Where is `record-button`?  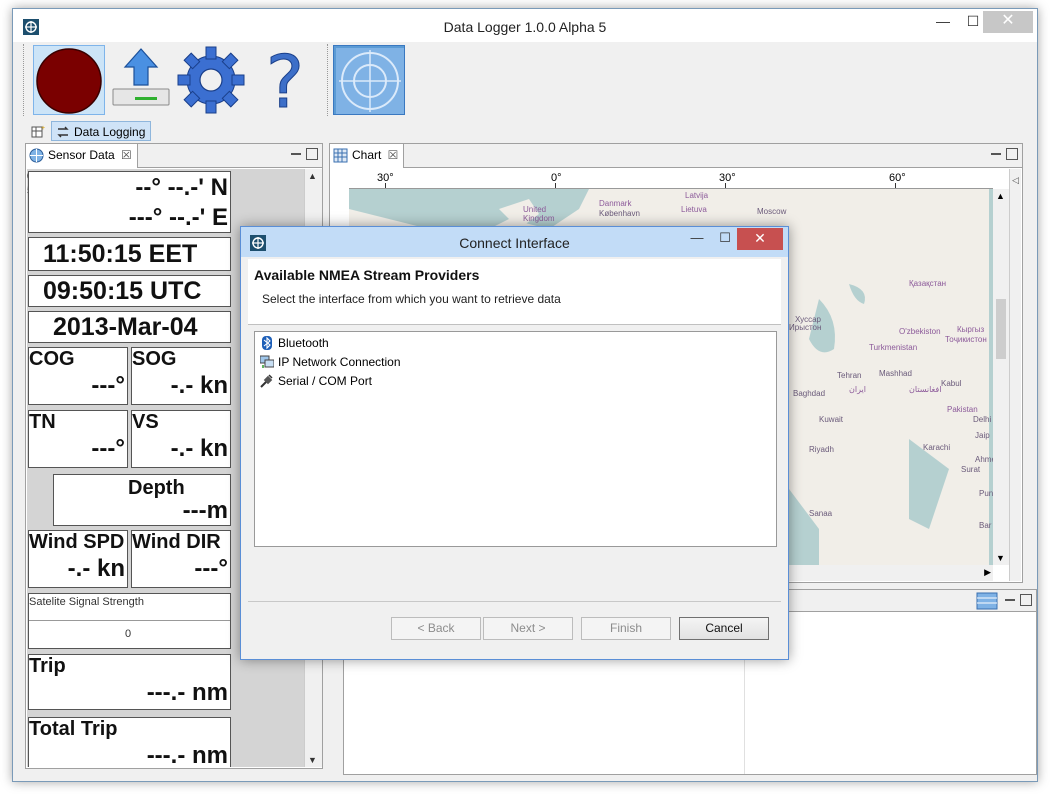 record-button is located at coordinates (69, 80).